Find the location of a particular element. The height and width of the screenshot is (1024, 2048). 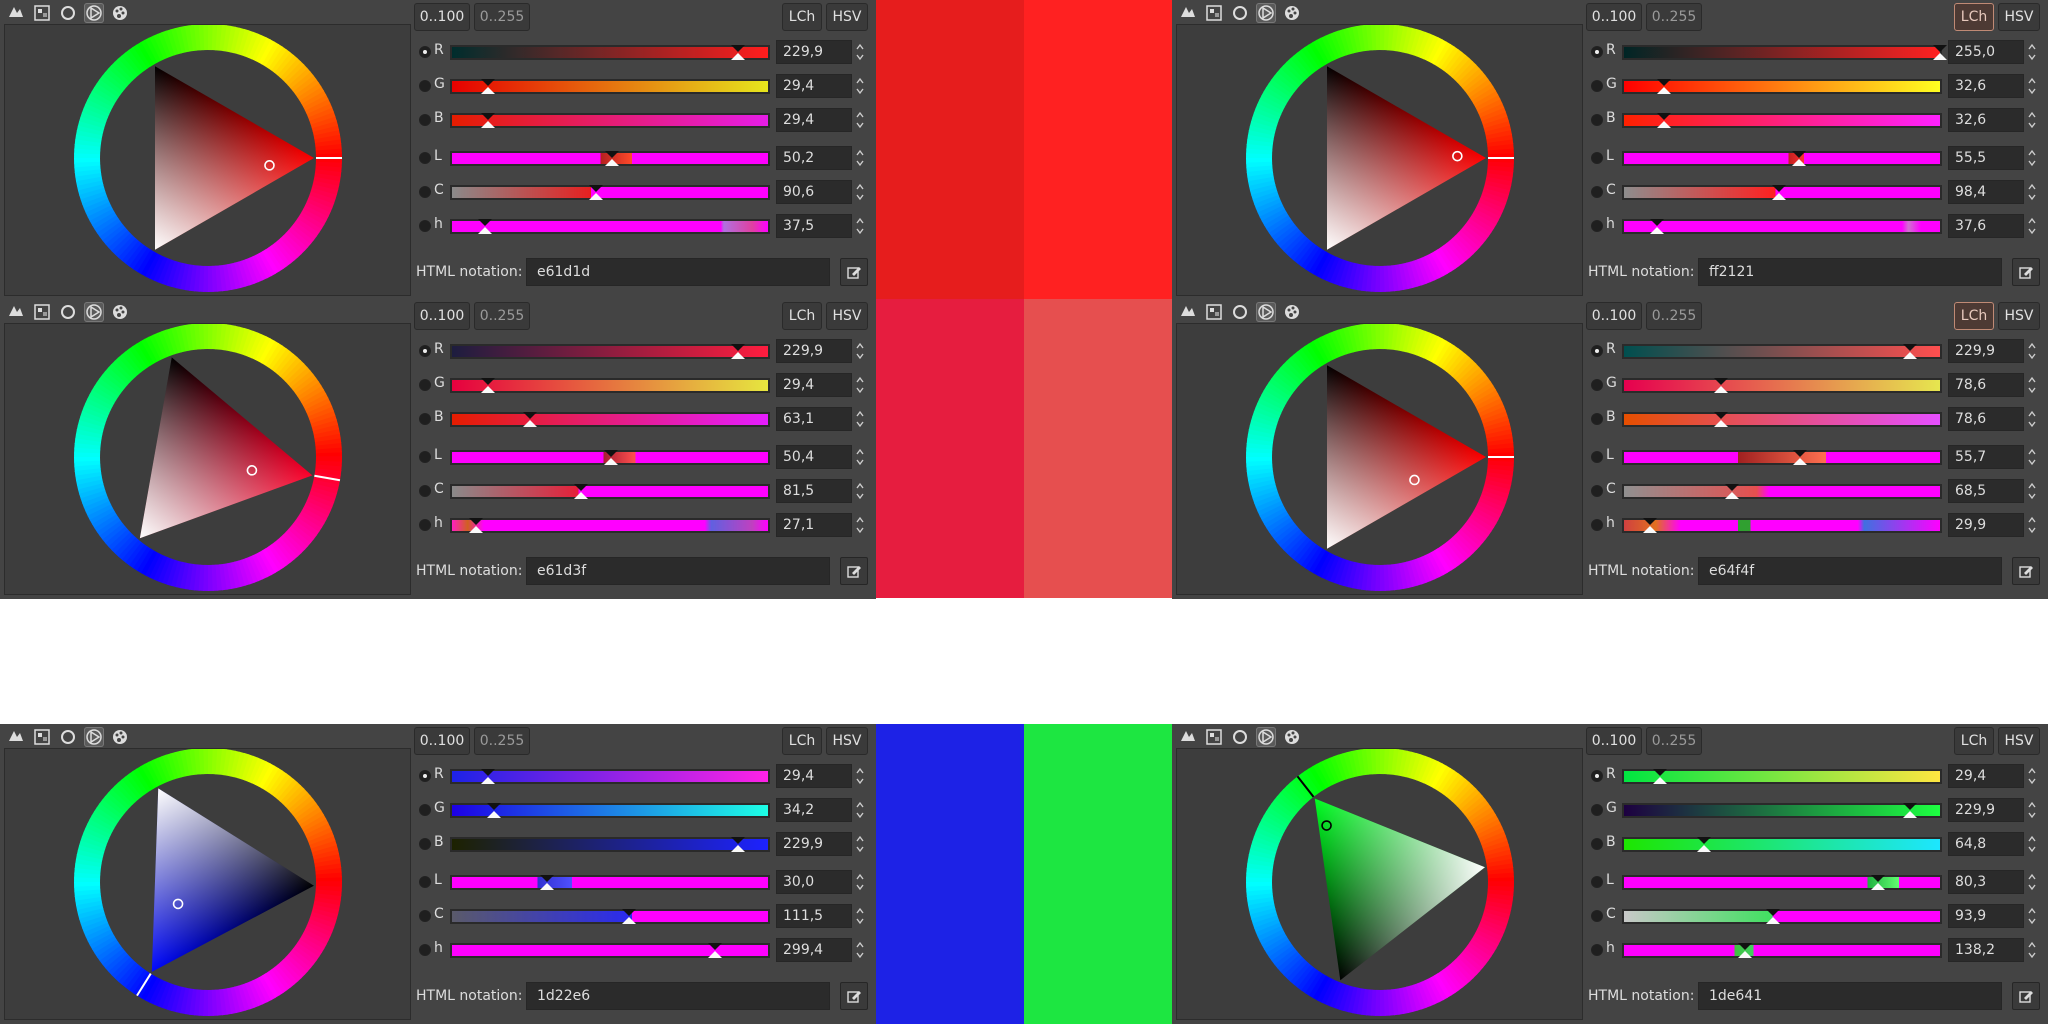

html-notation-input: 1d22e6 is located at coordinates (678, 996).